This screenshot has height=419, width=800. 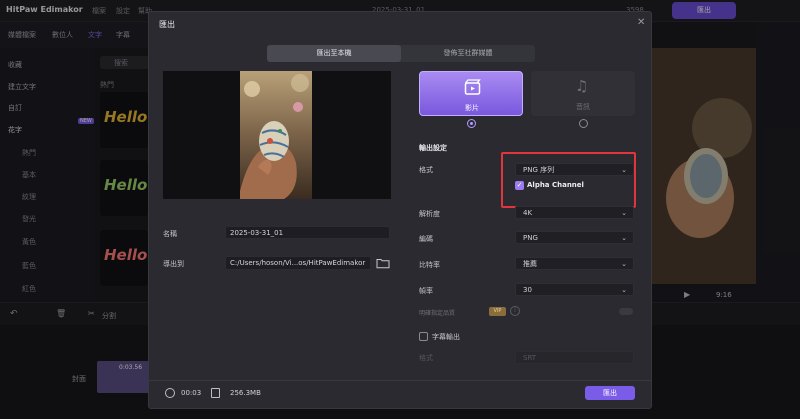 What do you see at coordinates (173, 264) in the screenshot?
I see `export-to-label: 導出到` at bounding box center [173, 264].